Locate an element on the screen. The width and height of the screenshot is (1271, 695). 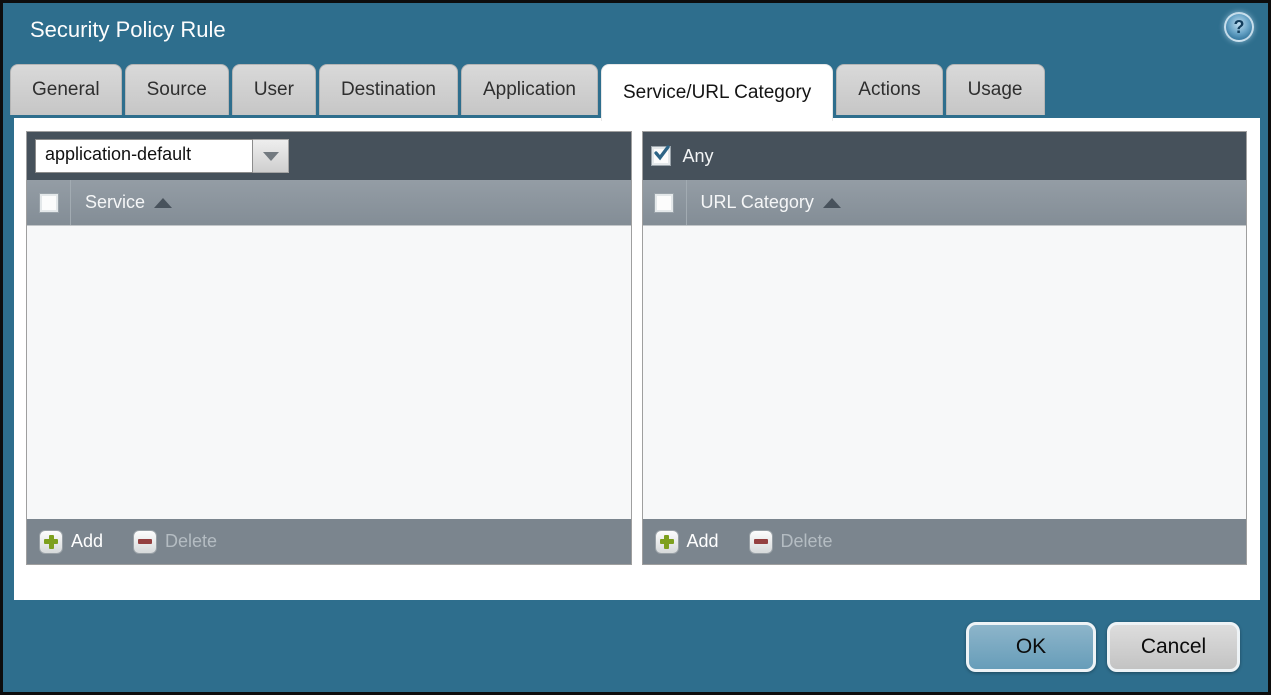
ok-button: OK is located at coordinates (1031, 647).